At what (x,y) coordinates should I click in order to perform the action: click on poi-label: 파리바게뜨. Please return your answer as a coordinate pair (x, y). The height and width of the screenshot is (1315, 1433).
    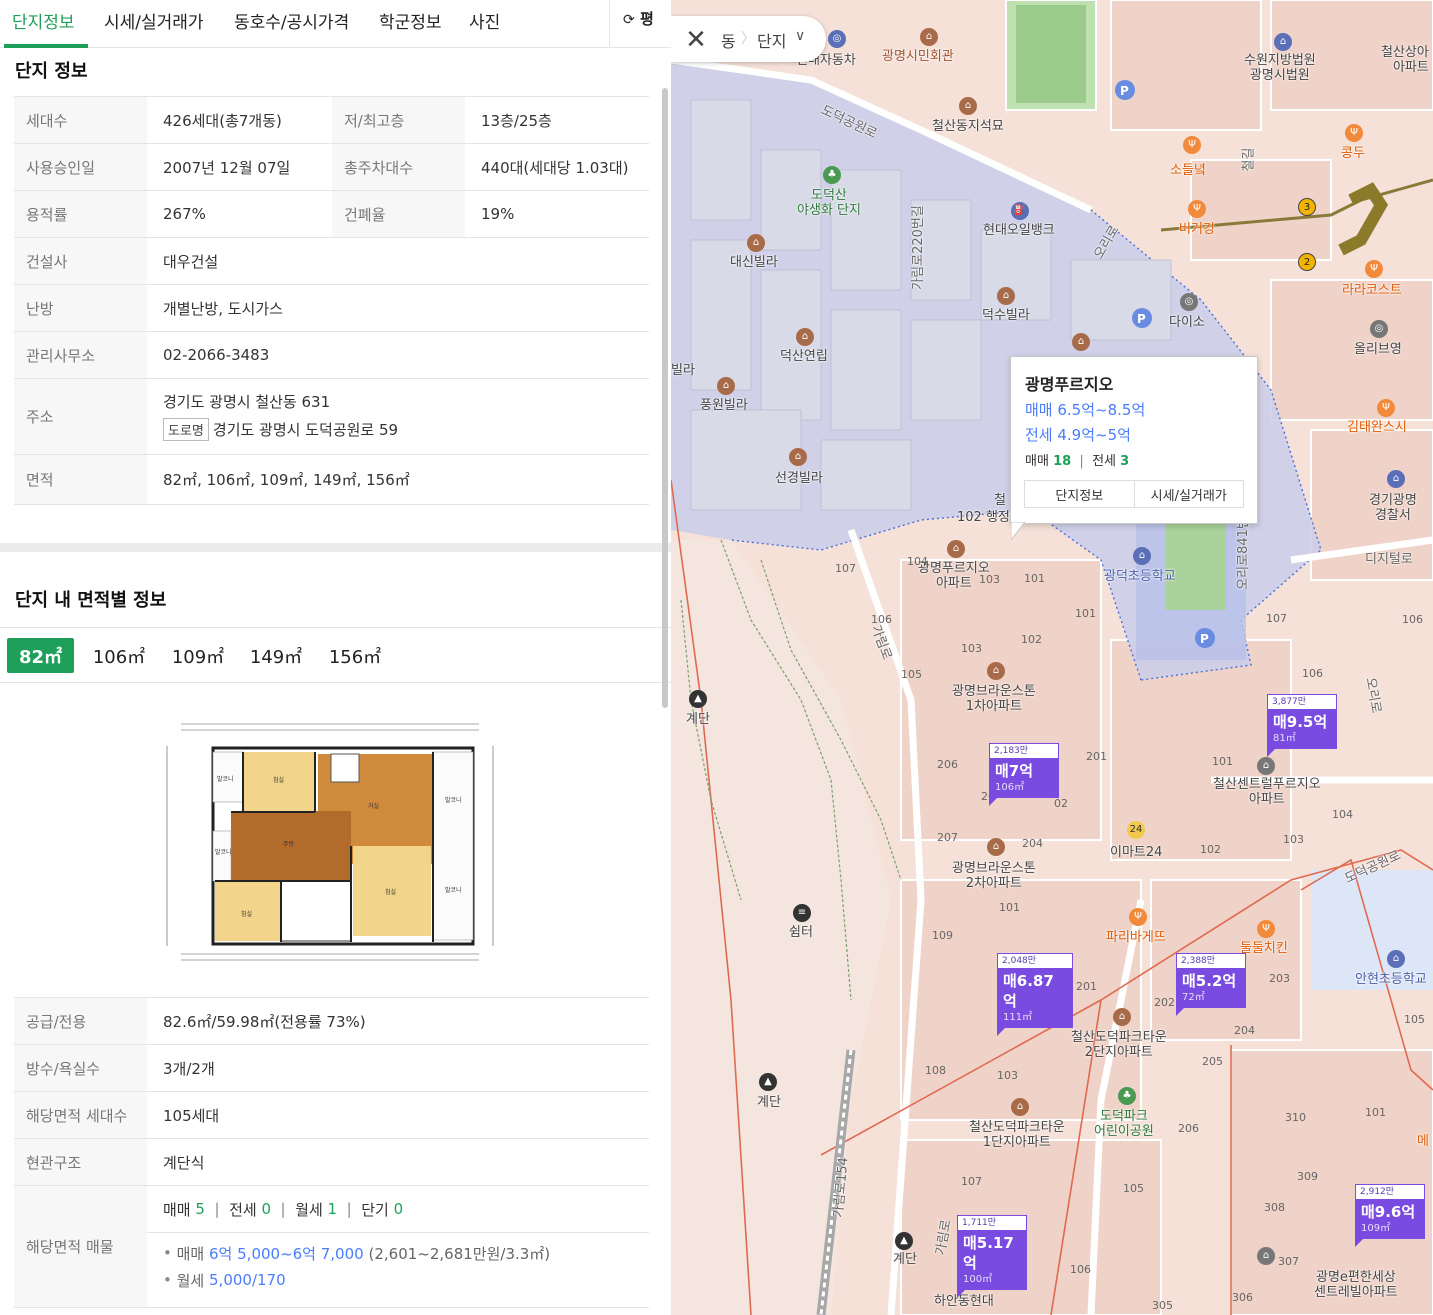
    Looking at the image, I should click on (1136, 937).